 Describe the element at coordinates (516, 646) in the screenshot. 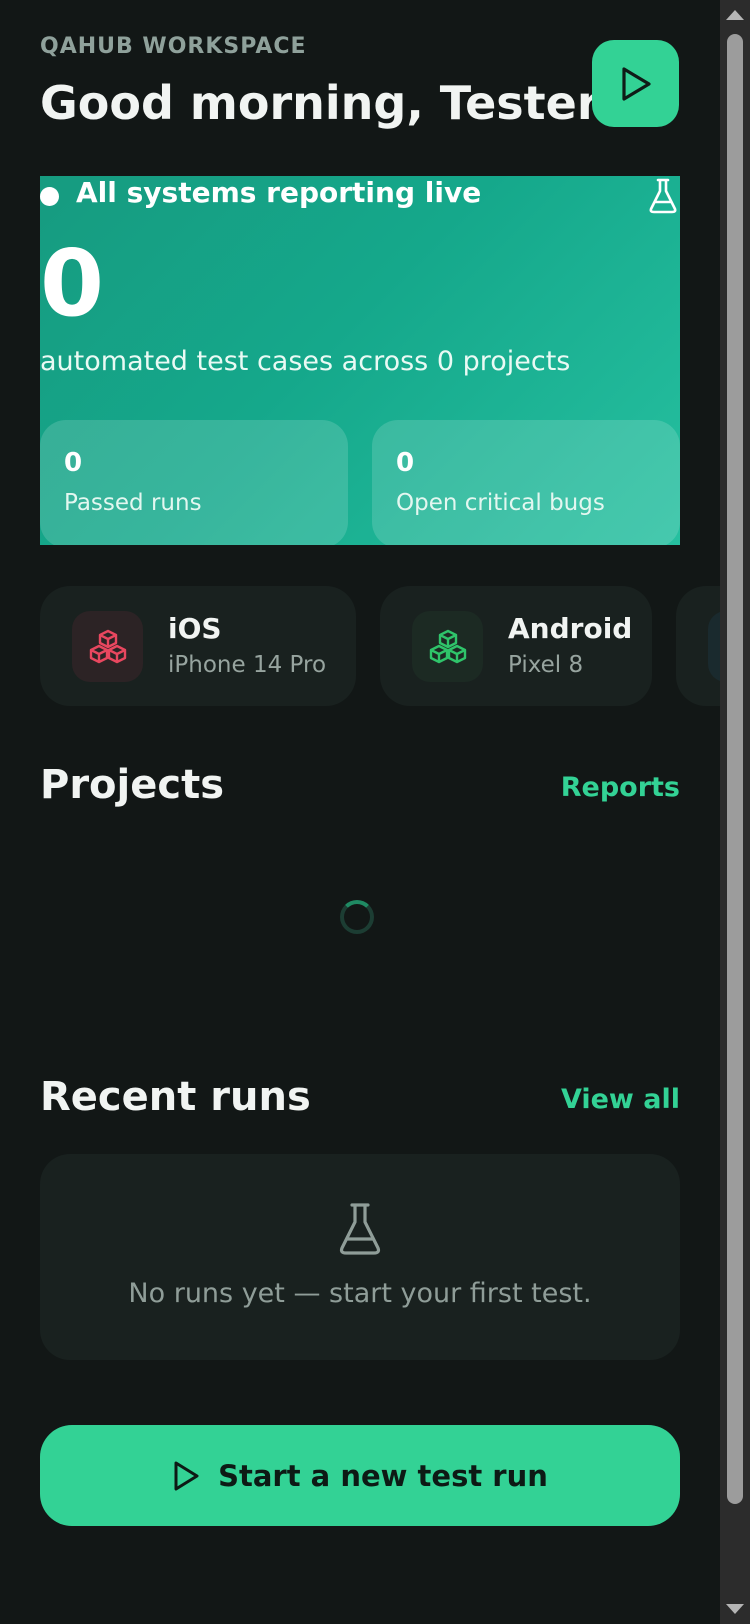

I see `device-card-android: Android Pixel 8` at that location.